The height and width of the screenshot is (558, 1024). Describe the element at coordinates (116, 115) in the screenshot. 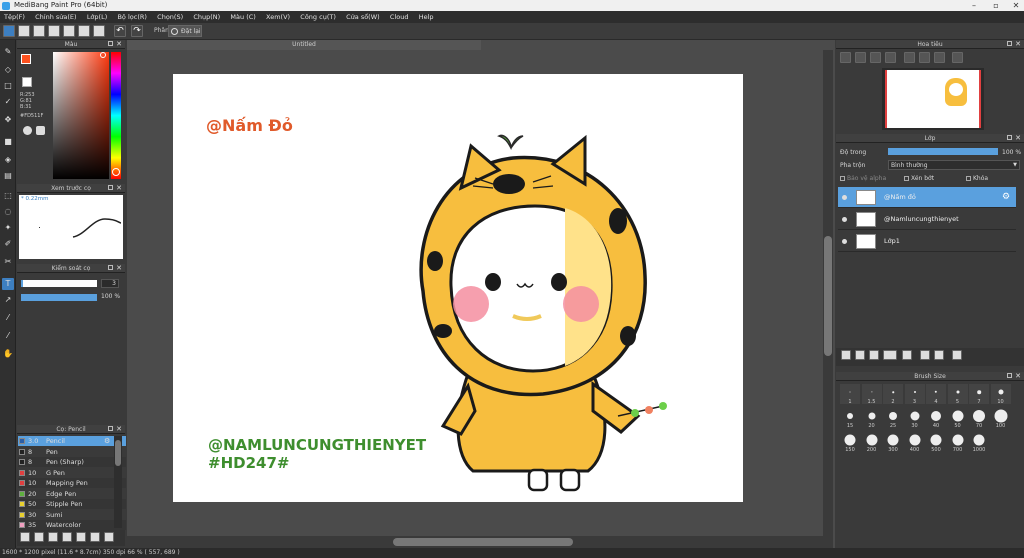

I see `hue-slider` at that location.